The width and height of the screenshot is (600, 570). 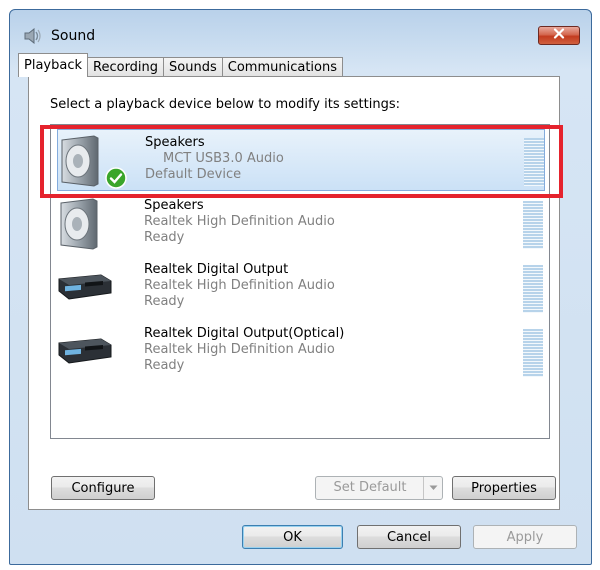 What do you see at coordinates (103, 488) in the screenshot?
I see `configure-button: Configure` at bounding box center [103, 488].